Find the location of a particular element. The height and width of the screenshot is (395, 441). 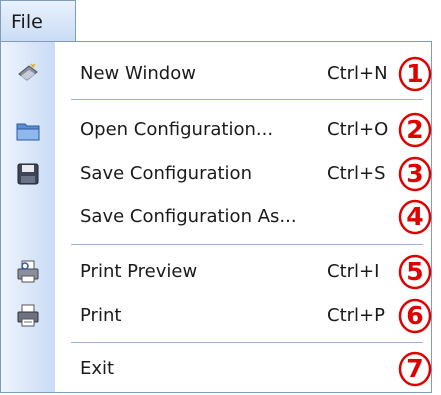

menu-item-label: Print Preview is located at coordinates (139, 271).